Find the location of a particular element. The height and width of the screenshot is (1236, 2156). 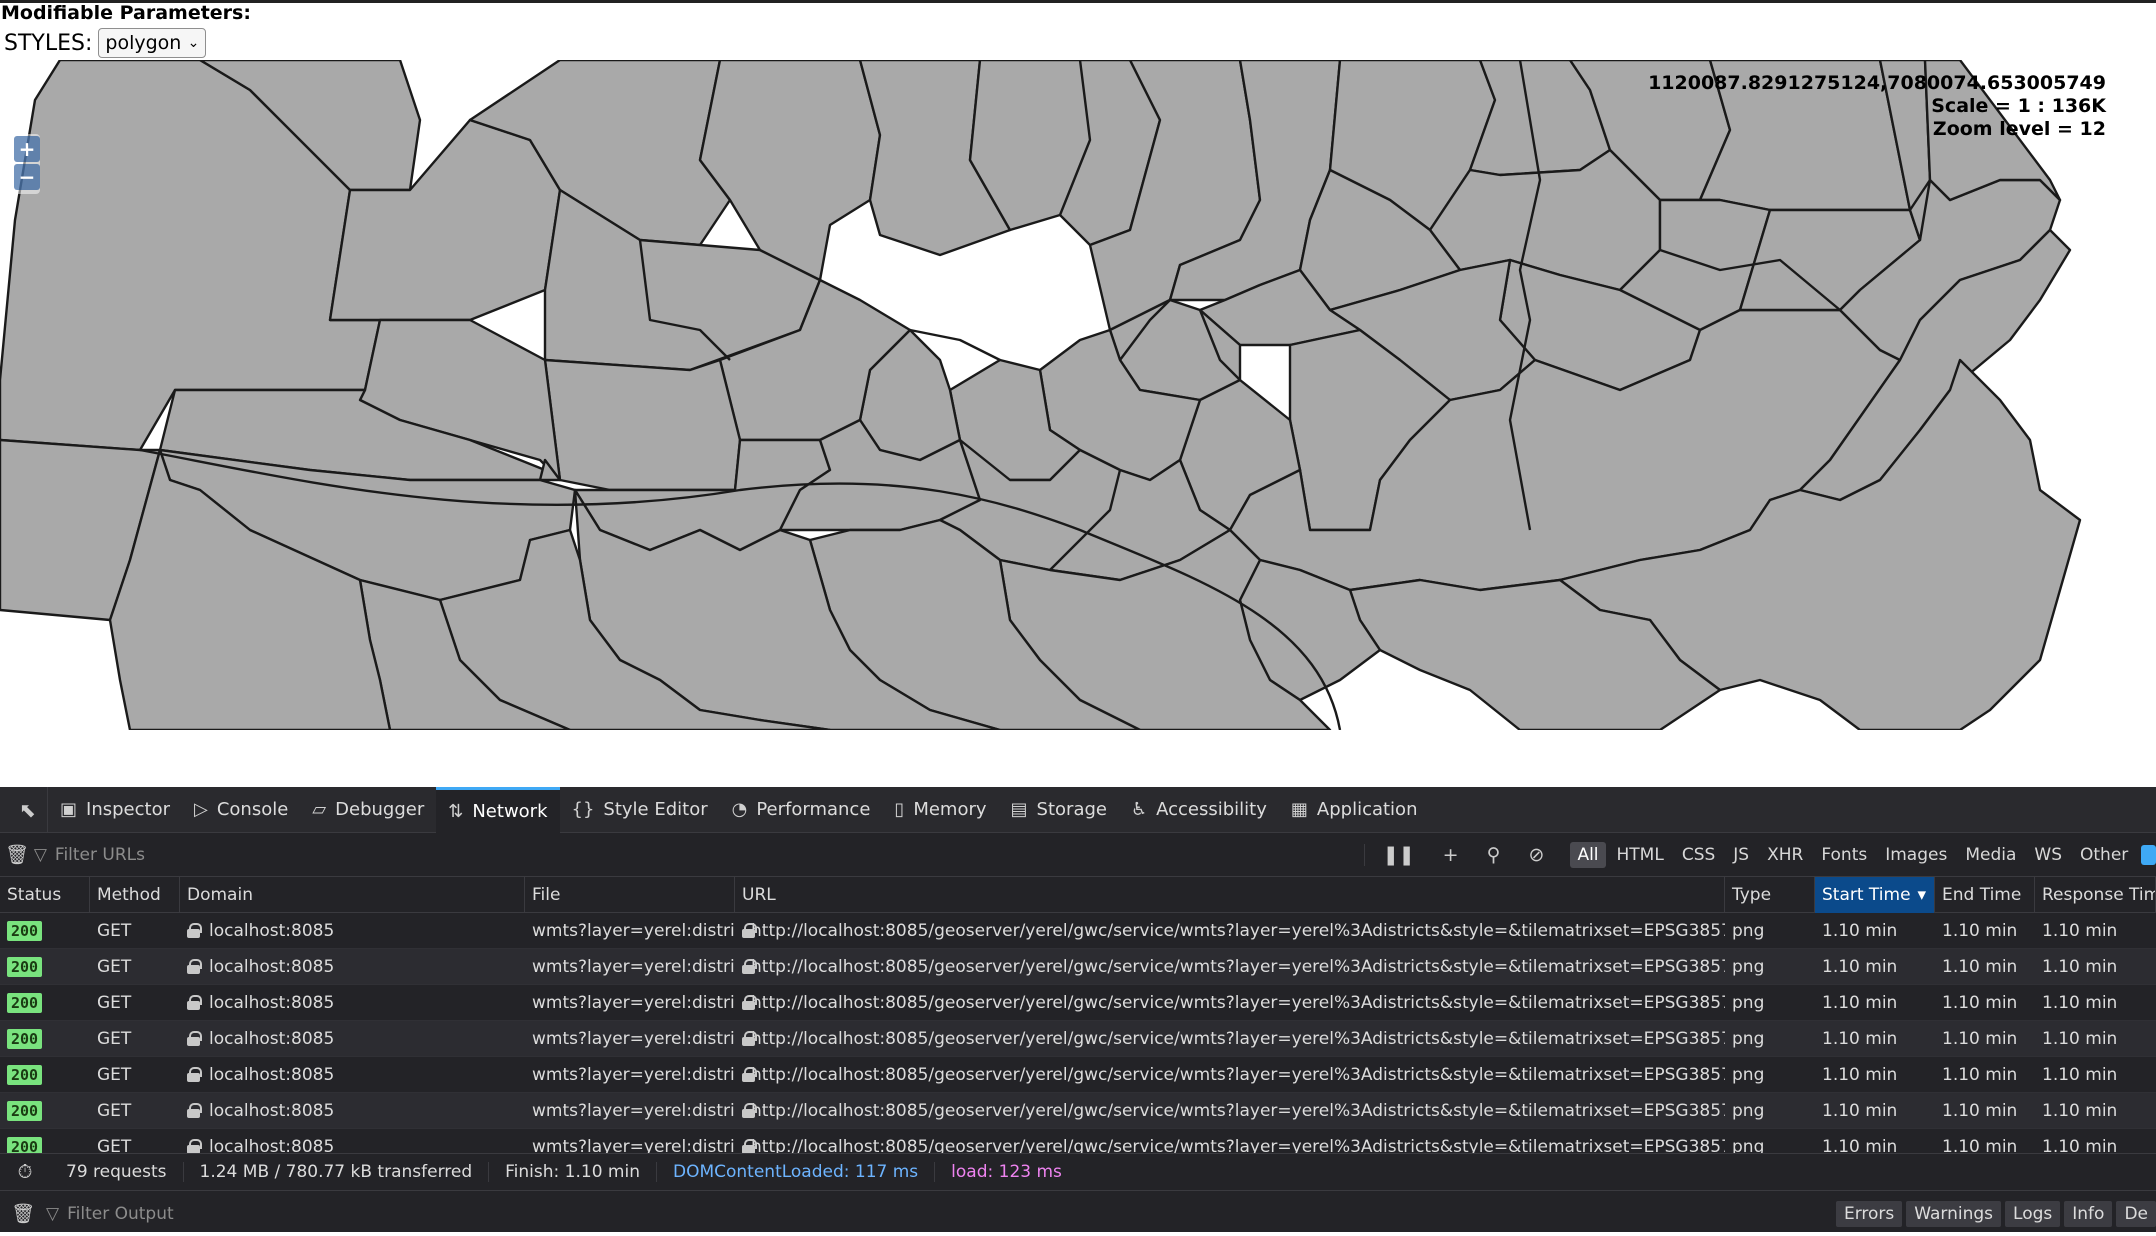

tab-performance: ◔ Performance is located at coordinates (801, 810).